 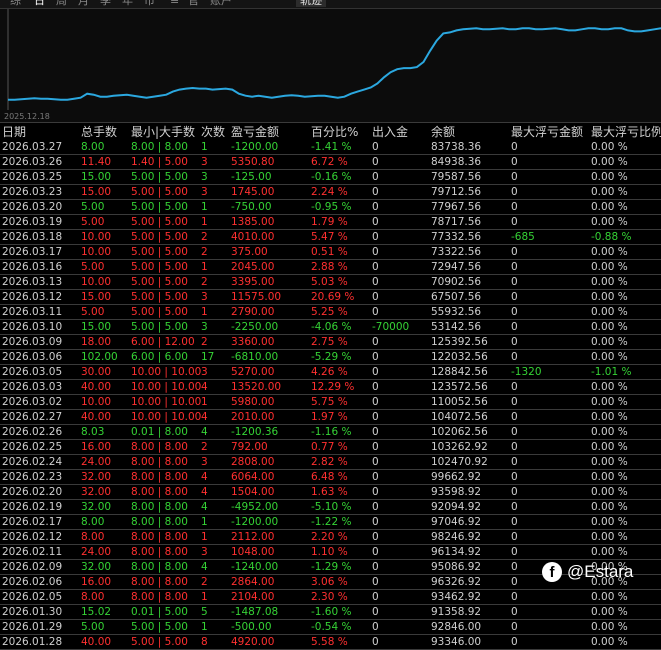 I want to click on cell-pnl: 2104.00, so click(x=253, y=597).